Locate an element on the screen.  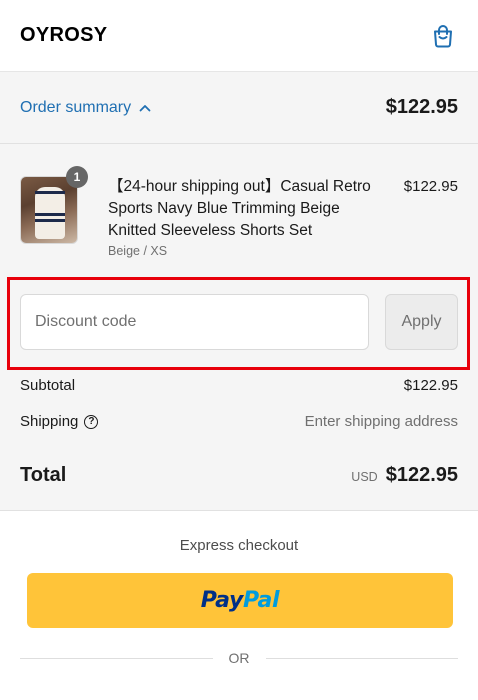
shipping-label-group: Shipping ? is located at coordinates (59, 421).